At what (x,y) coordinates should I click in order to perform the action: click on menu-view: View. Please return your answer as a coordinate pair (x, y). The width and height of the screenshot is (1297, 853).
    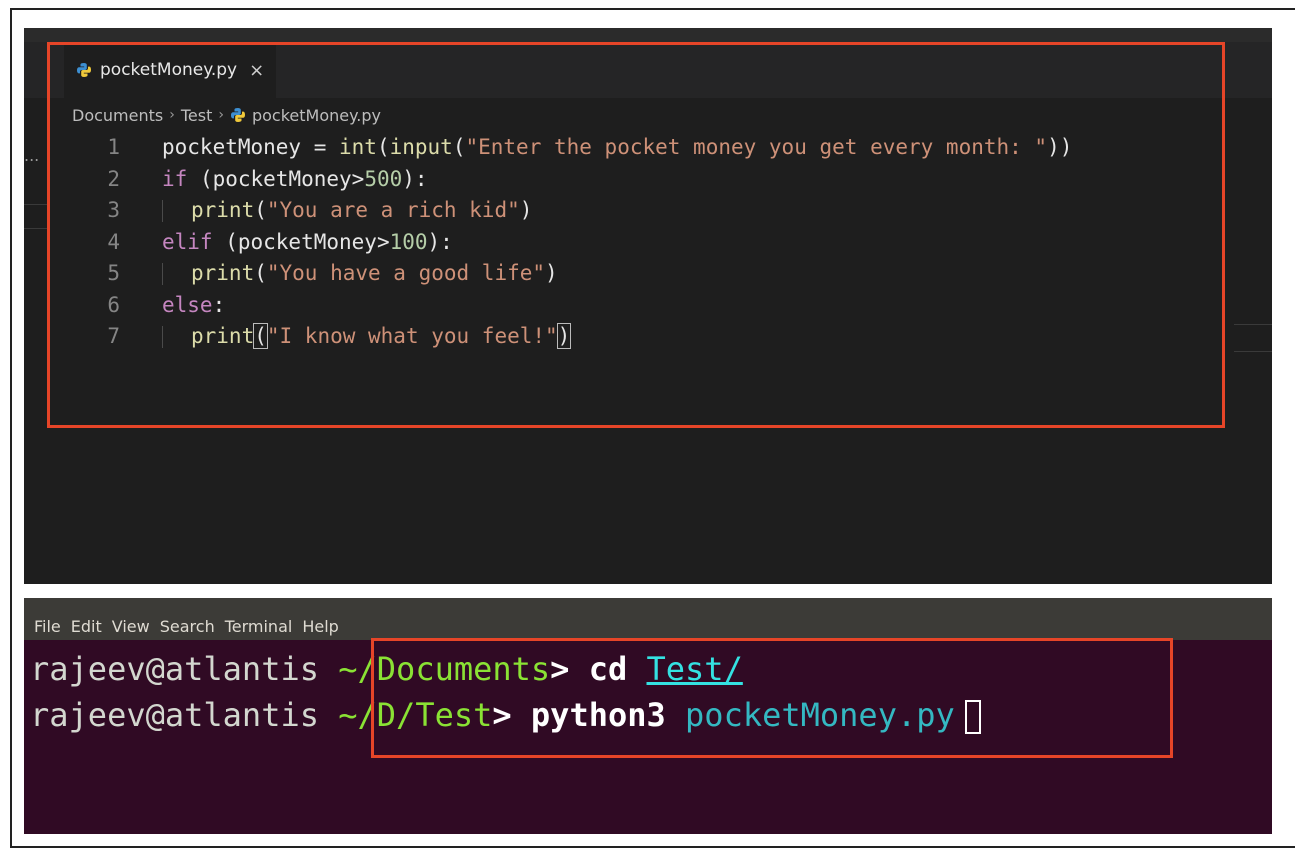
    Looking at the image, I should click on (131, 626).